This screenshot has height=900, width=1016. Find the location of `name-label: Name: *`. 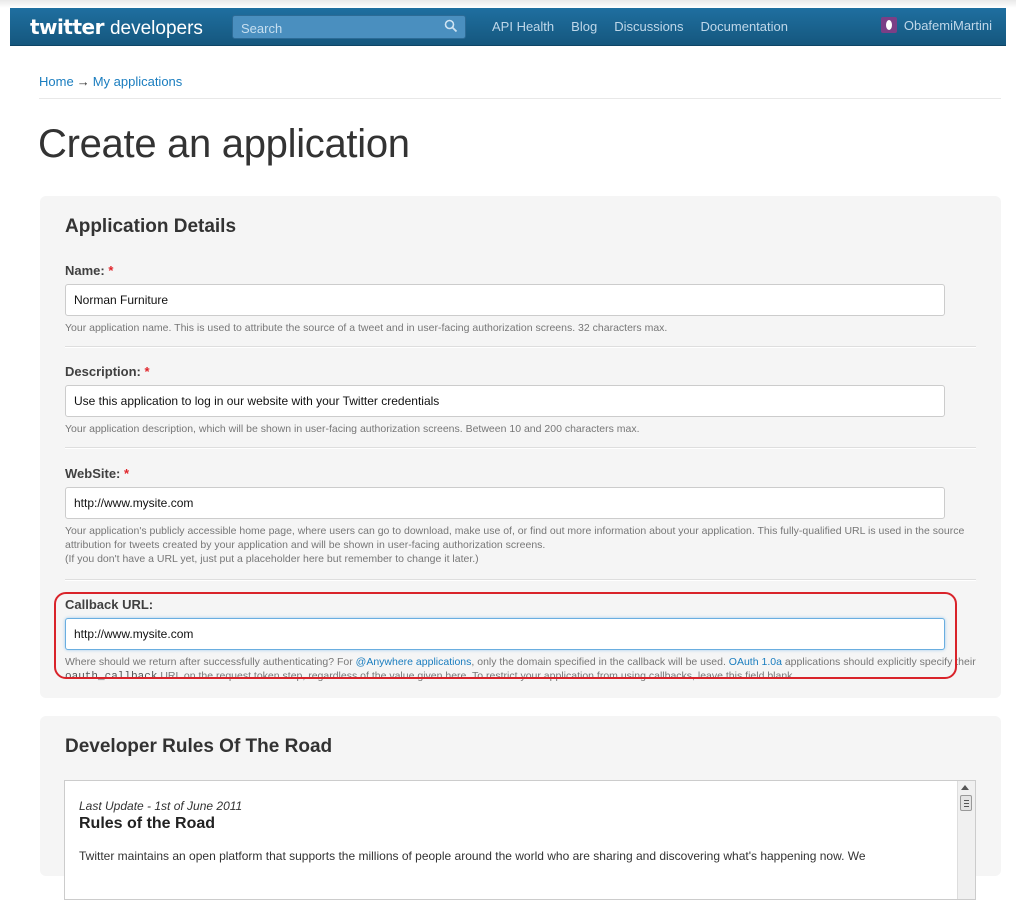

name-label: Name: * is located at coordinates (521, 270).